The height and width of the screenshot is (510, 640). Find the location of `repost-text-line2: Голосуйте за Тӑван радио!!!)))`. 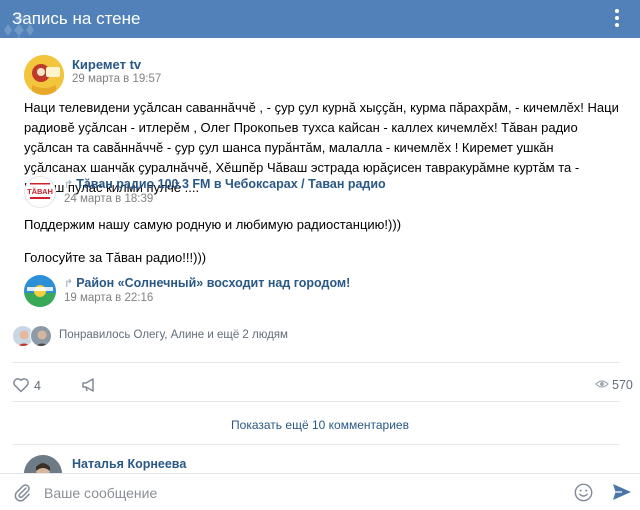

repost-text-line2: Голосуйте за Тӑван радио!!!))) is located at coordinates (115, 257).